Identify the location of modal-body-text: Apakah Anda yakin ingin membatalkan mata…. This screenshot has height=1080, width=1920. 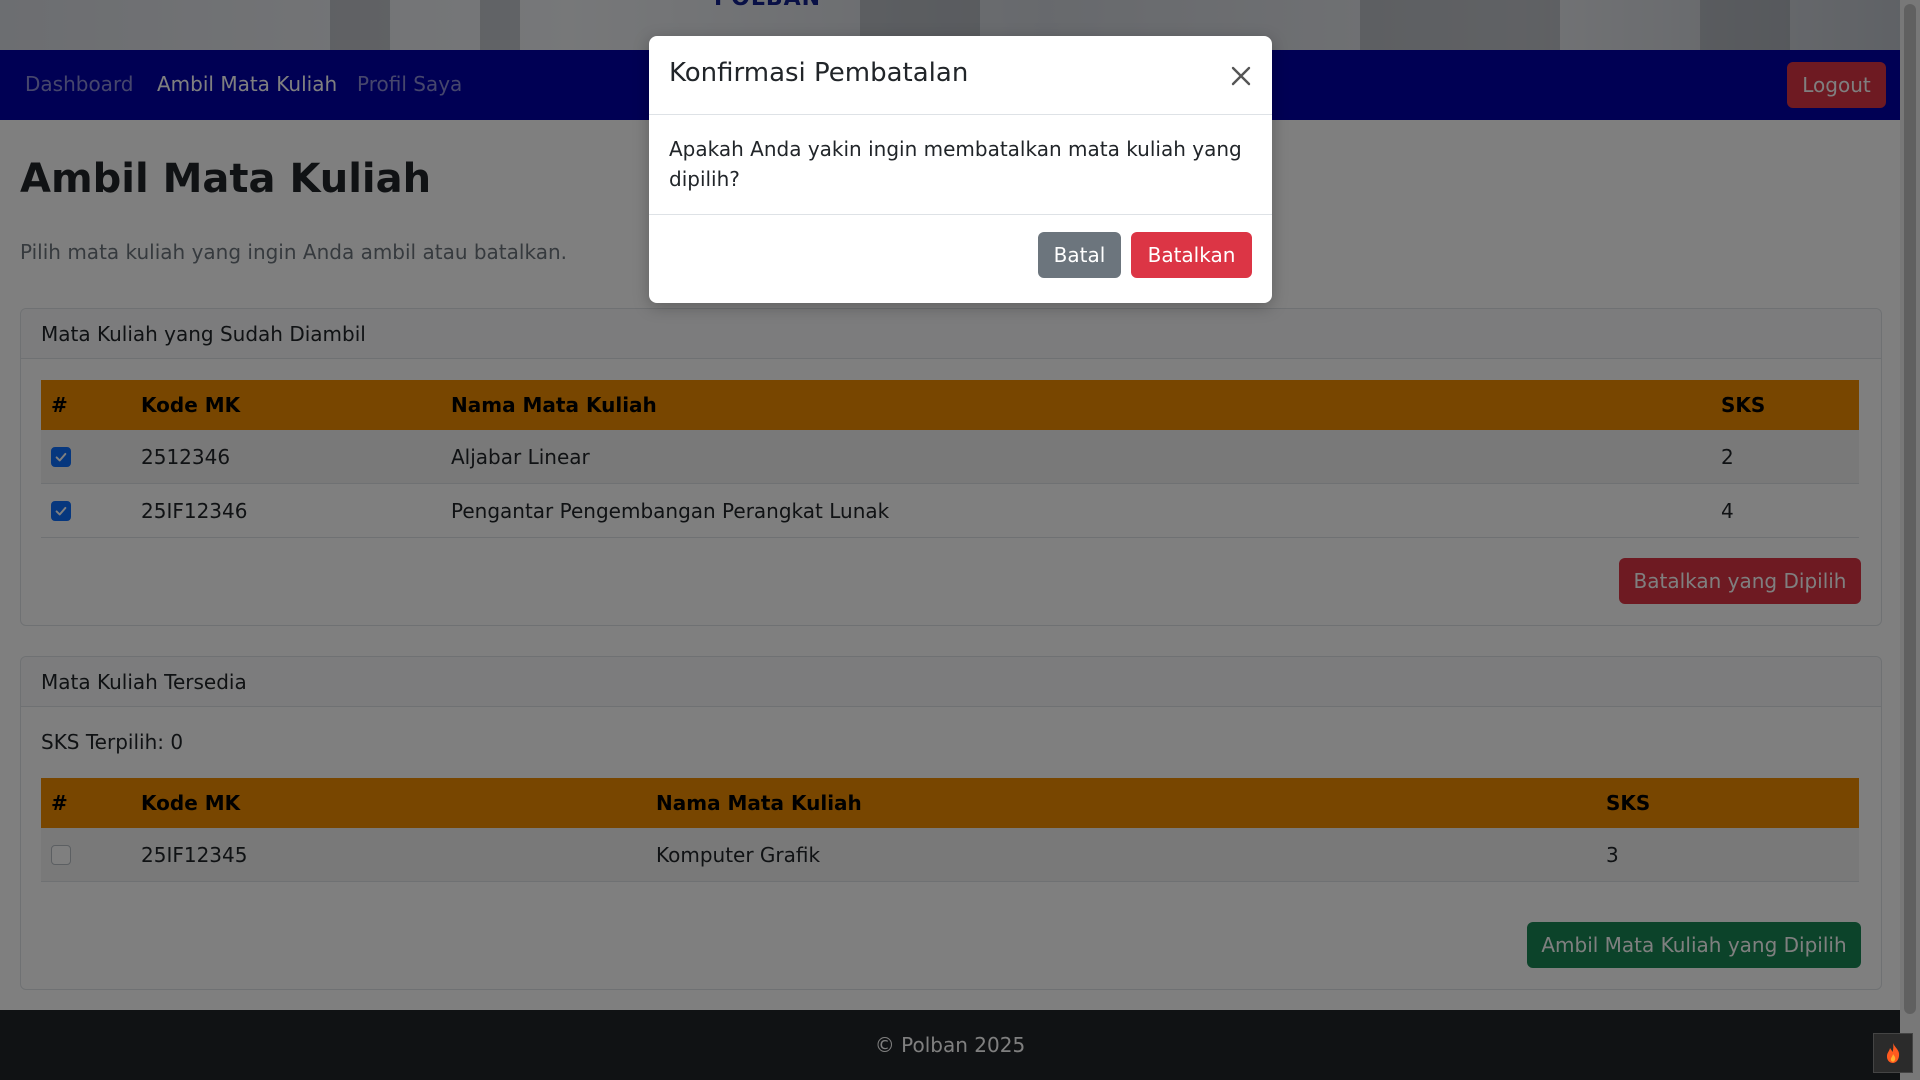
(955, 164).